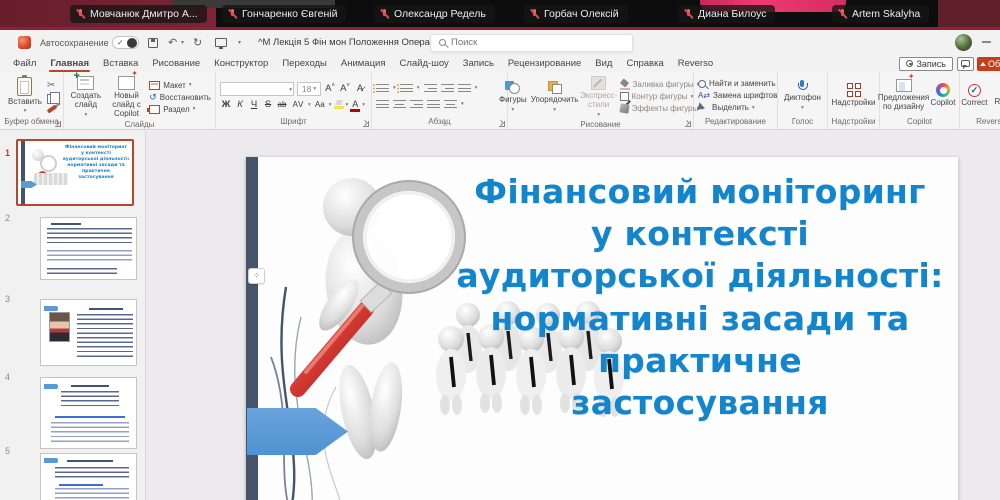 This screenshot has height=500, width=1000. Describe the element at coordinates (180, 97) in the screenshot. I see `reset-button: ↺ Восстановить` at that location.